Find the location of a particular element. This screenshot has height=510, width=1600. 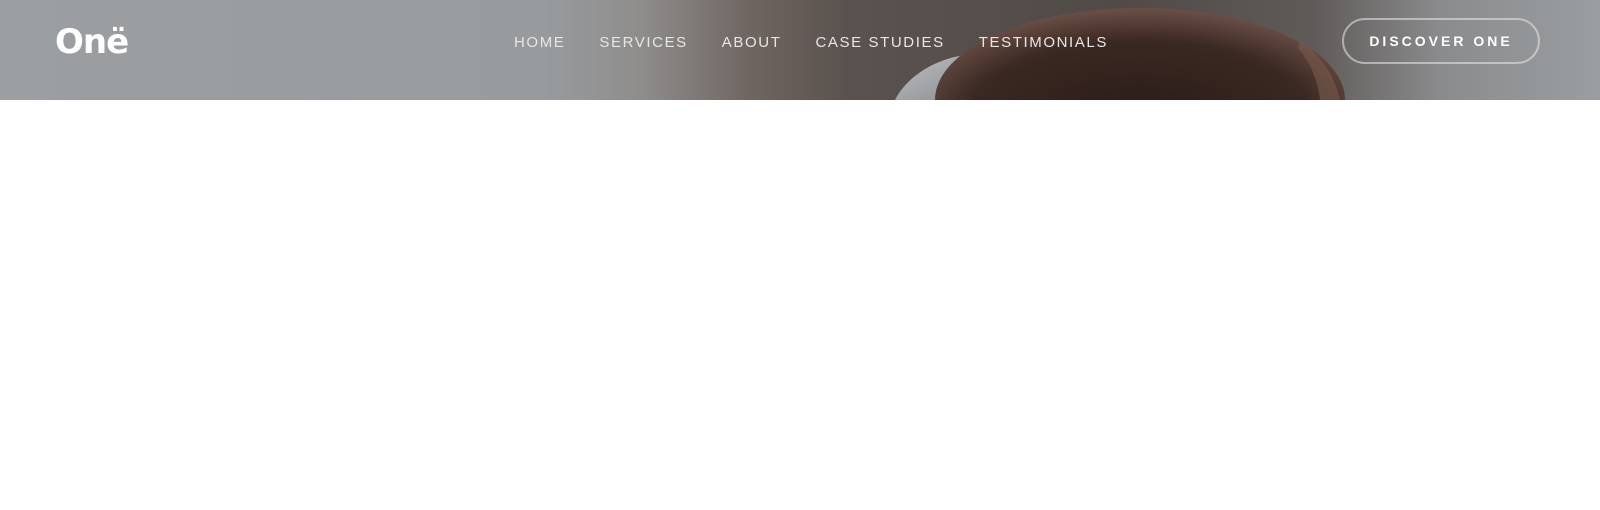

nav-item-home: HOME is located at coordinates (556, 43).